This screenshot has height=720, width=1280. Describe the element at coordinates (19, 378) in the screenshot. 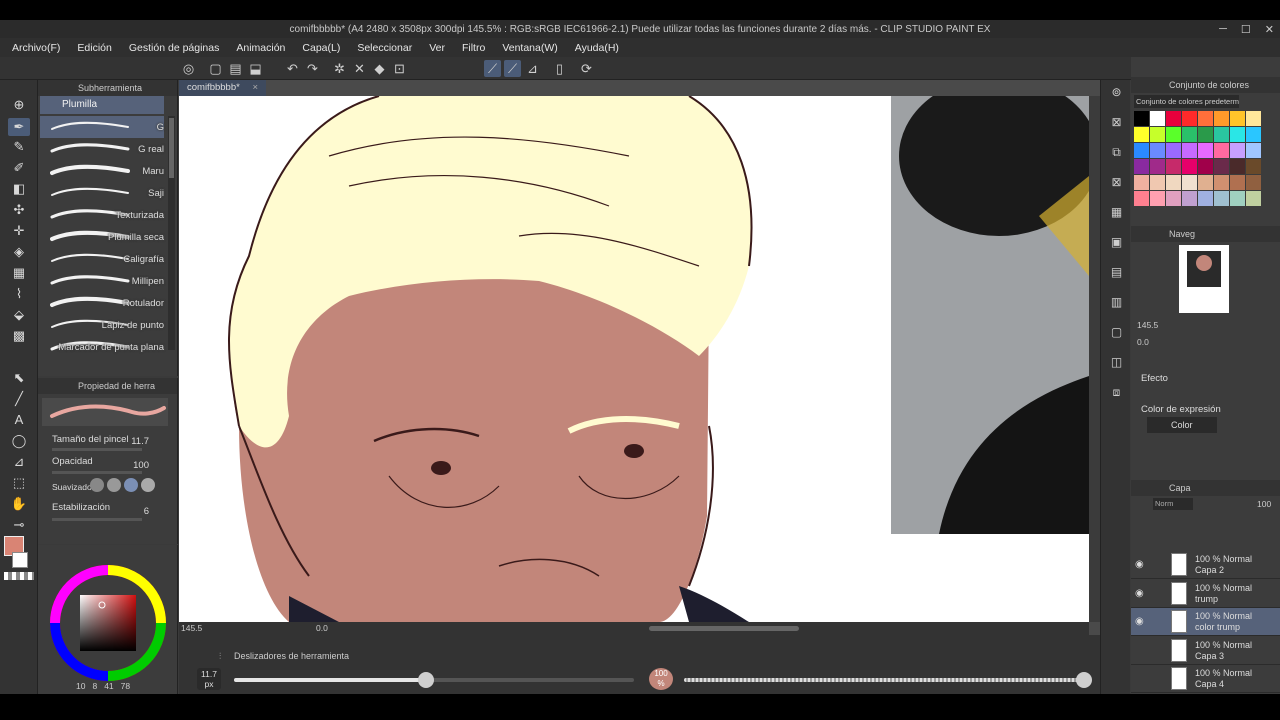

I see `object-tool-icon: ⬉` at that location.